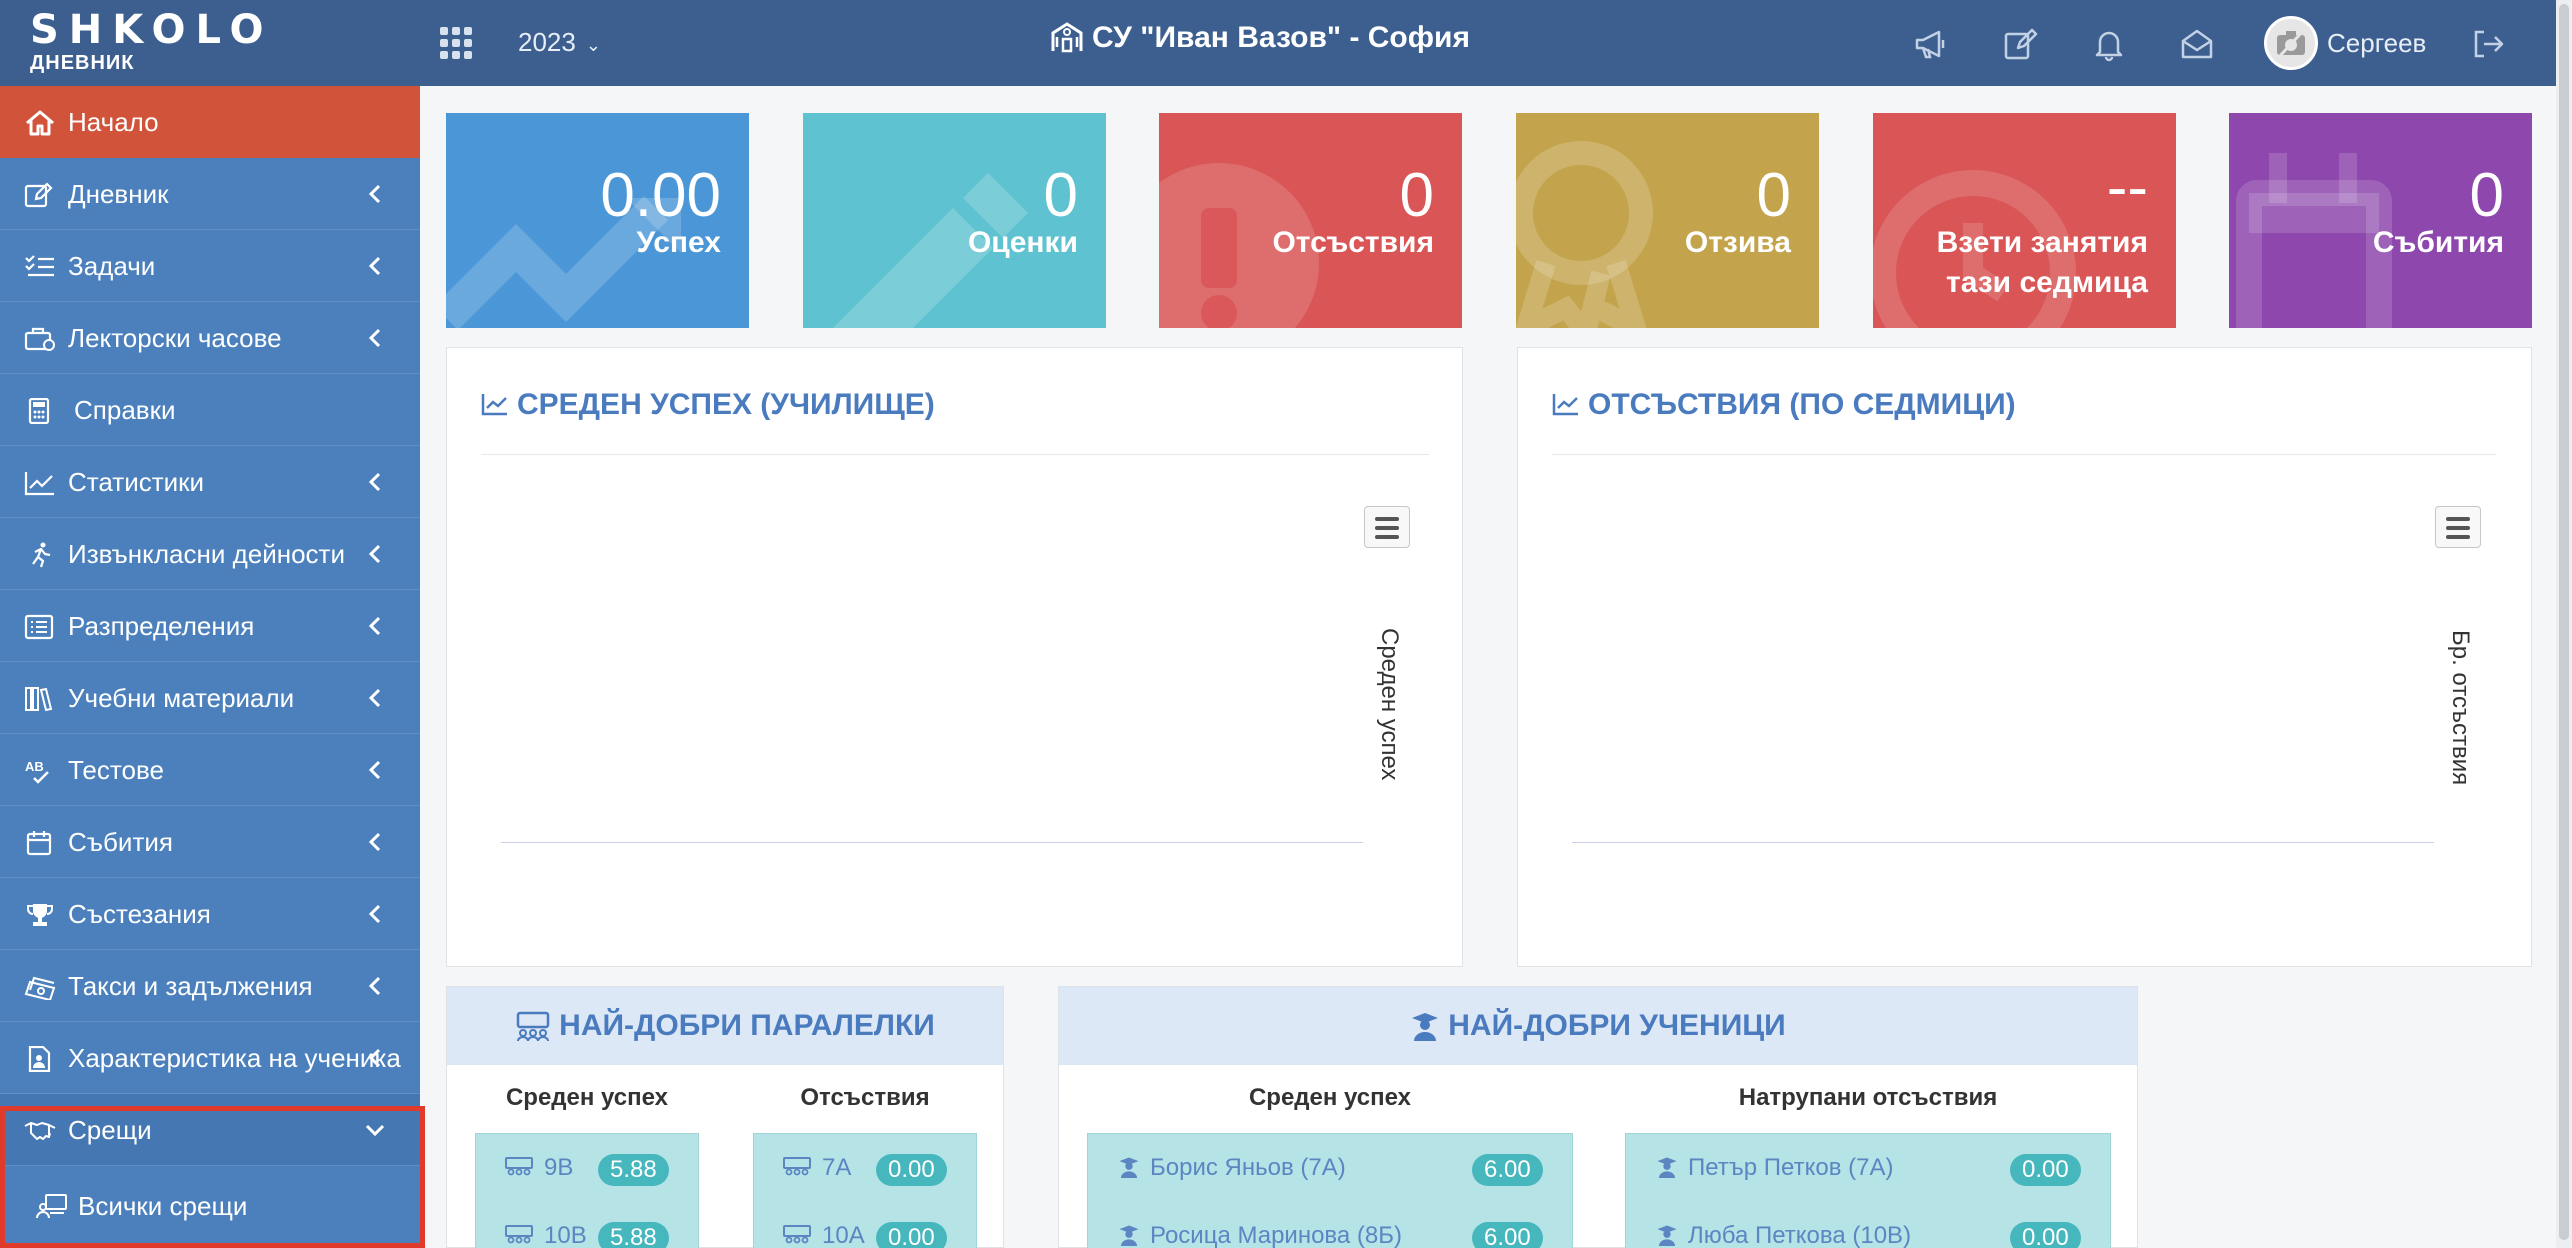 This screenshot has width=2572, height=1248. I want to click on scrollbar-thumb, so click(2564, 622).